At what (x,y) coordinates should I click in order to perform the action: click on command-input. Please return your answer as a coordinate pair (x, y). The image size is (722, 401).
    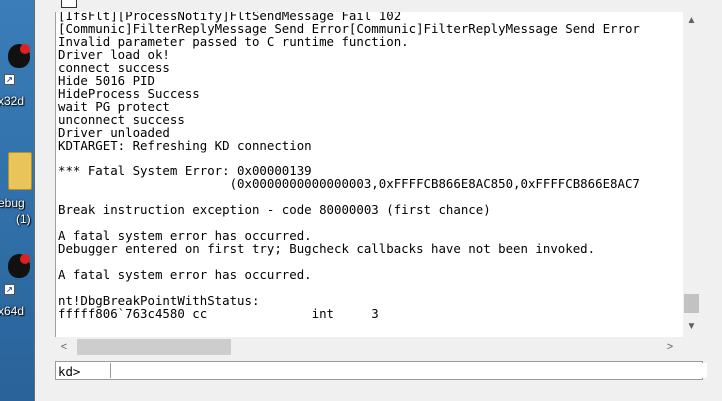
    Looking at the image, I should click on (408, 370).